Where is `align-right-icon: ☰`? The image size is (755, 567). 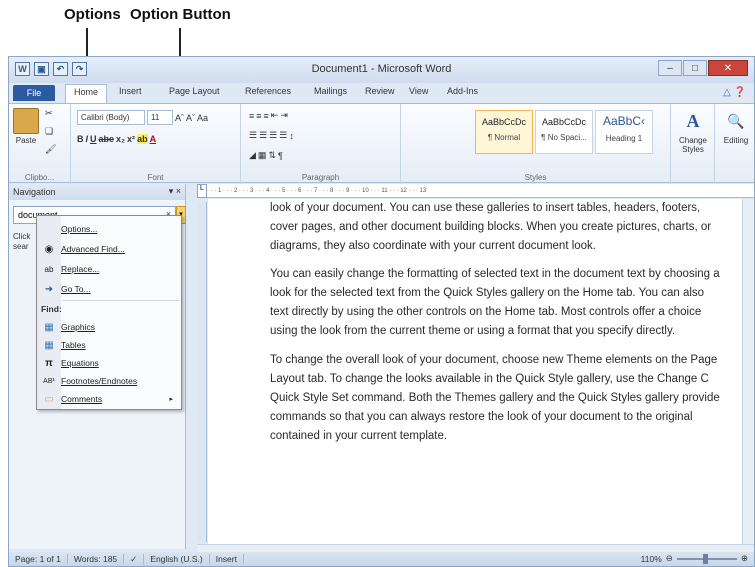
align-right-icon: ☰ is located at coordinates (273, 135).